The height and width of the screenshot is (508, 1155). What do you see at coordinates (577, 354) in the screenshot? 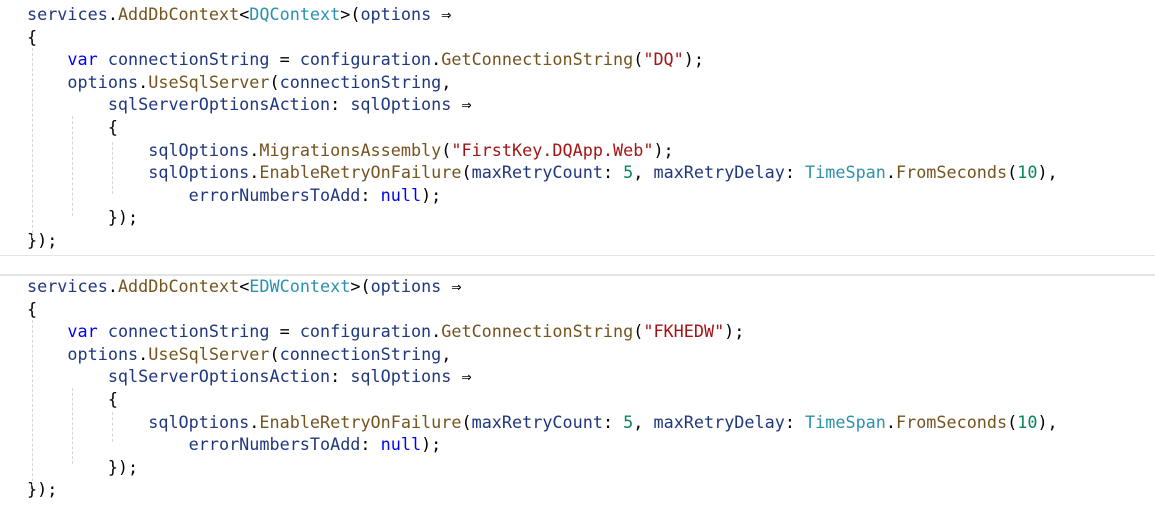
I see `code-line: options.UseSqlServer(connectionString,` at bounding box center [577, 354].